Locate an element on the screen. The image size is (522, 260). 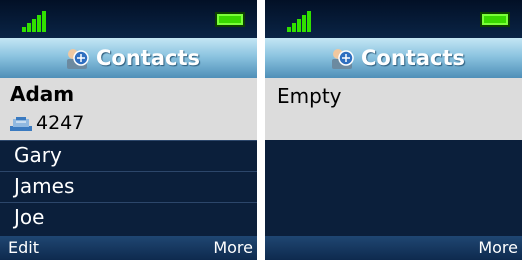
contact-name: James is located at coordinates (44, 186).